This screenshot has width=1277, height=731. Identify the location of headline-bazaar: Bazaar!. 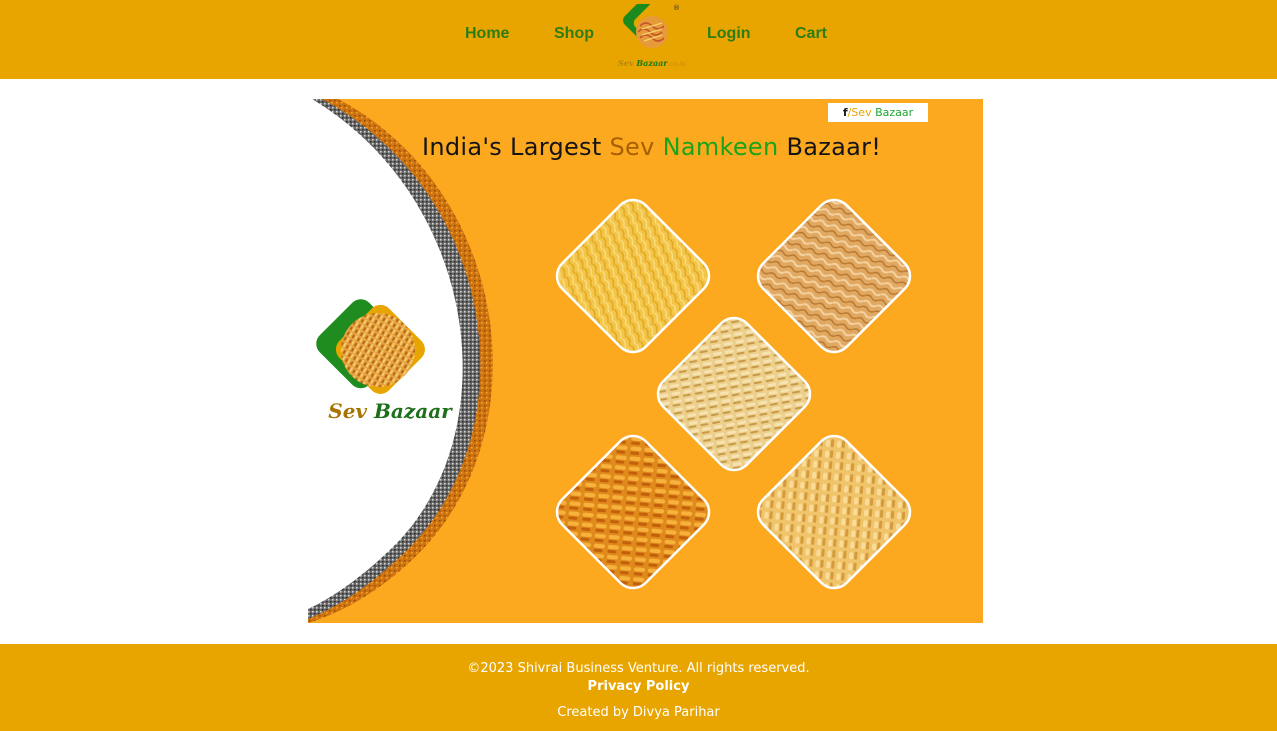
(834, 147).